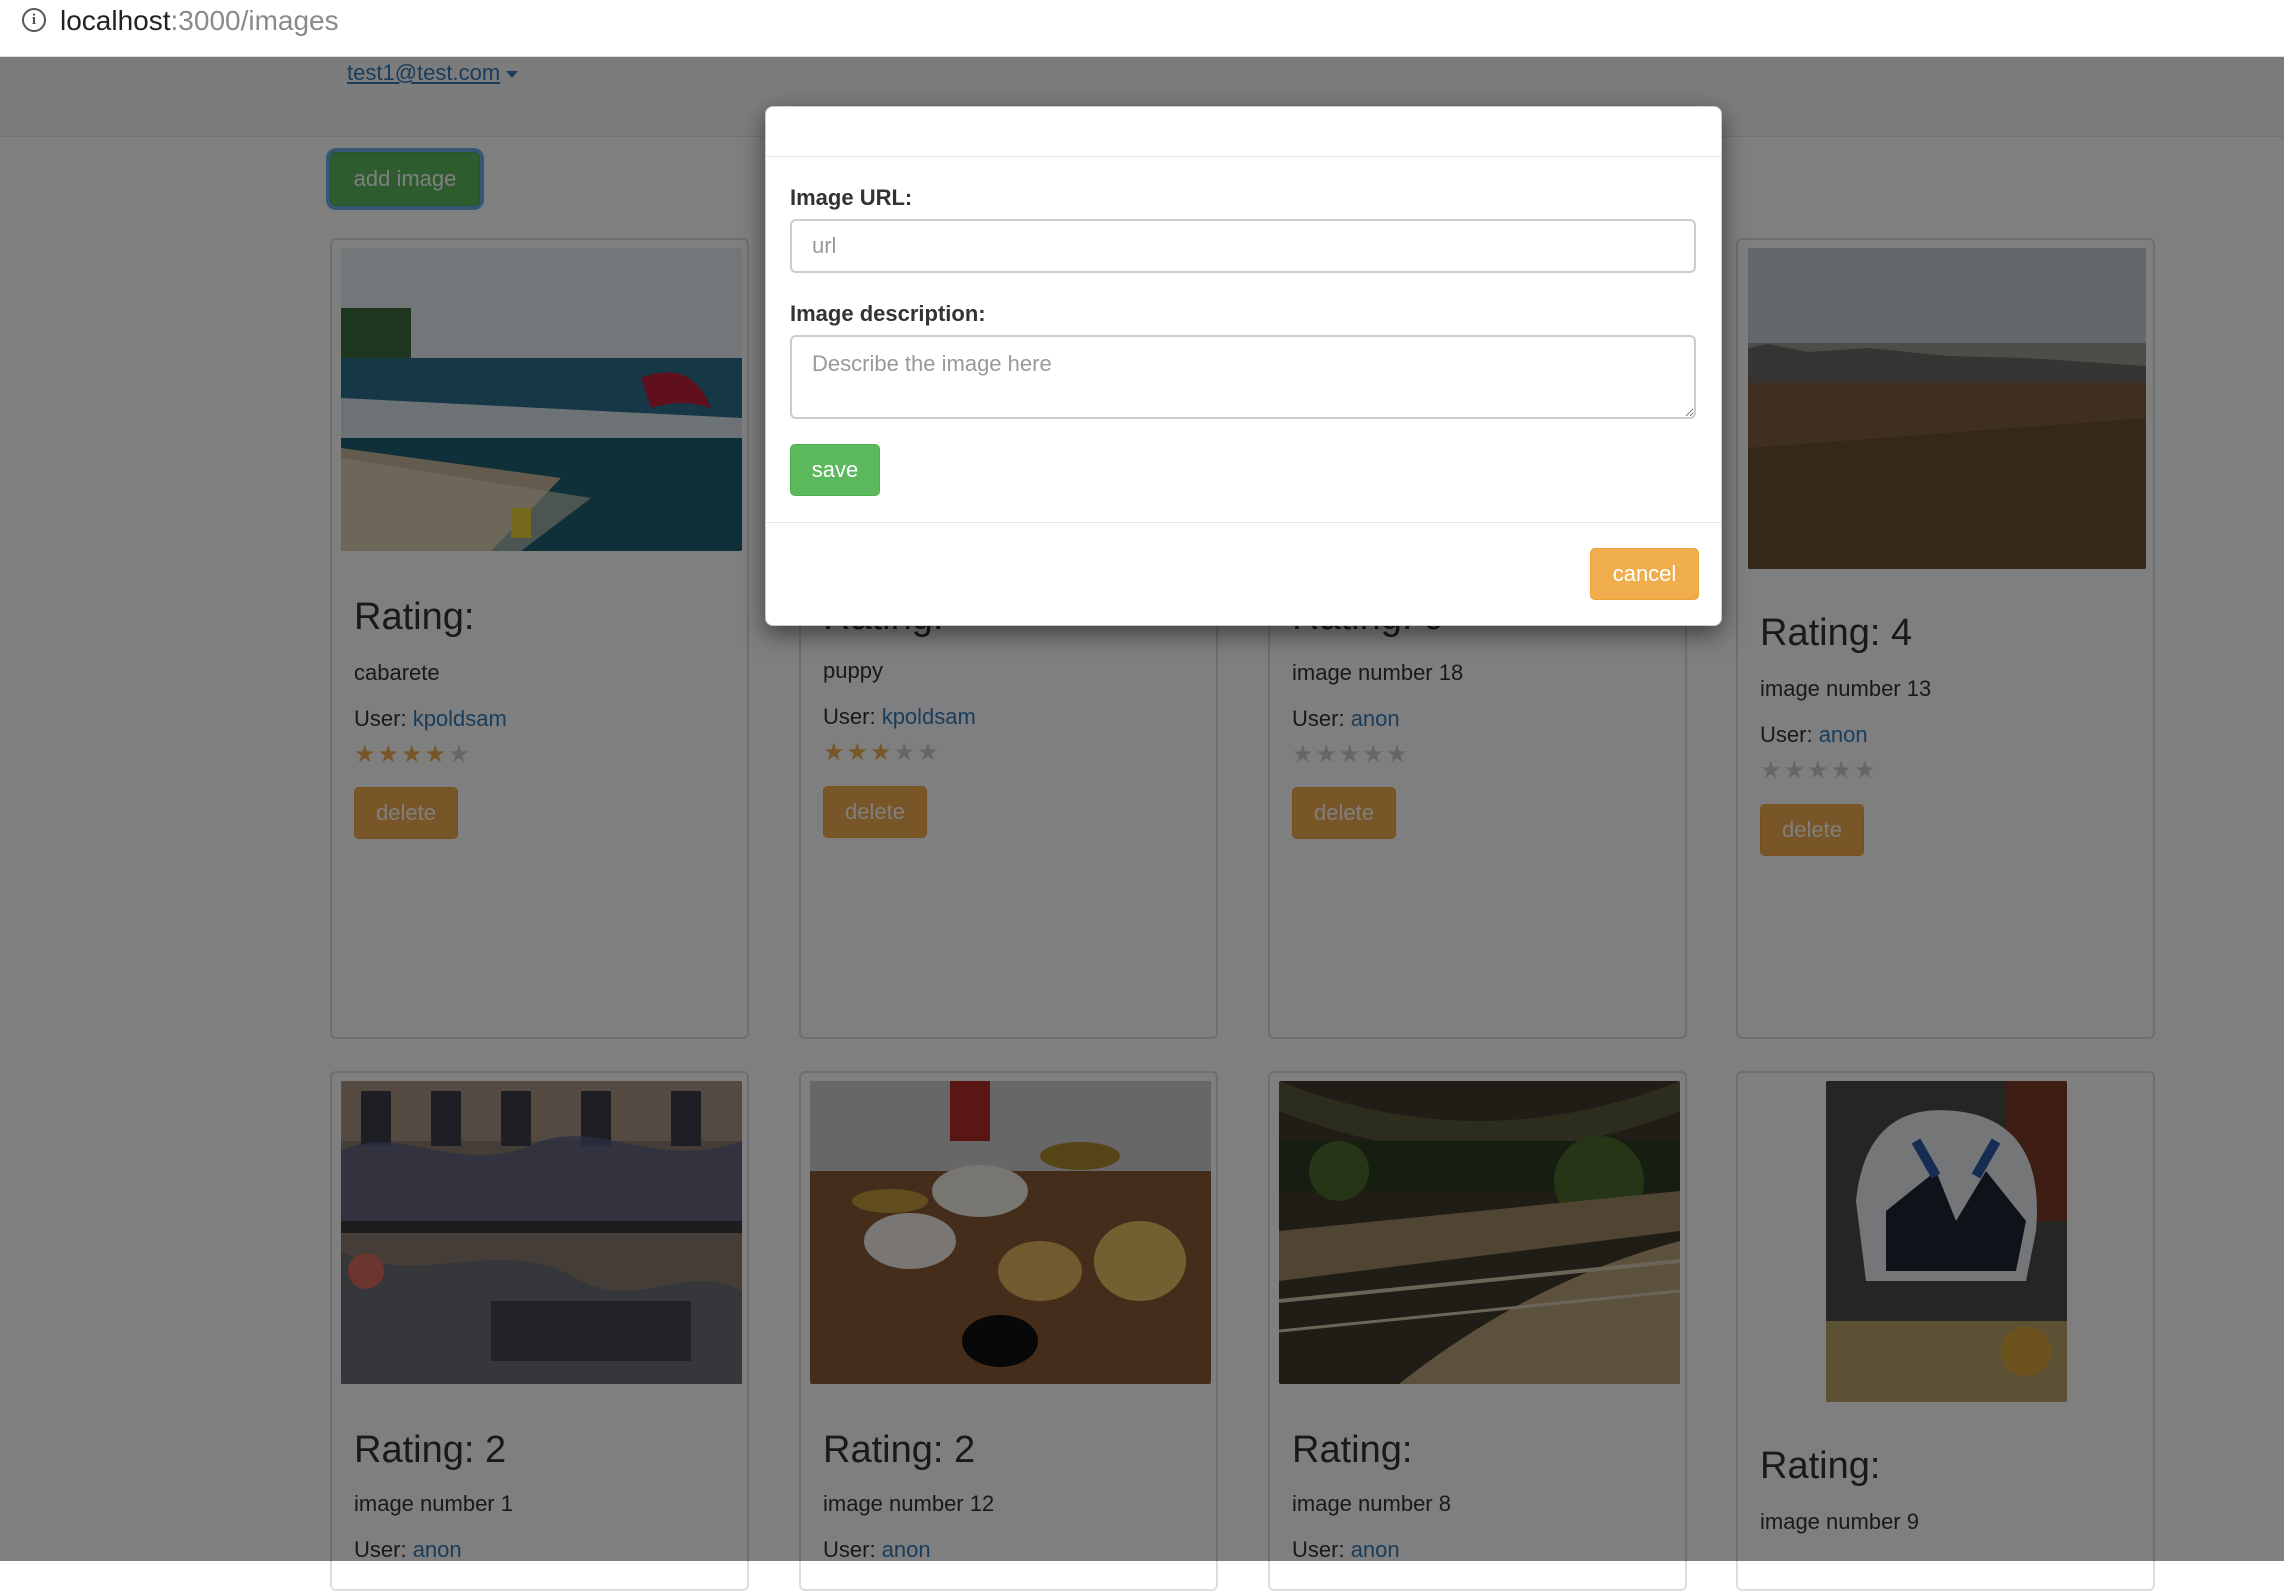 Image resolution: width=2284 pixels, height=1591 pixels. I want to click on url-path: :3000/images, so click(254, 20).